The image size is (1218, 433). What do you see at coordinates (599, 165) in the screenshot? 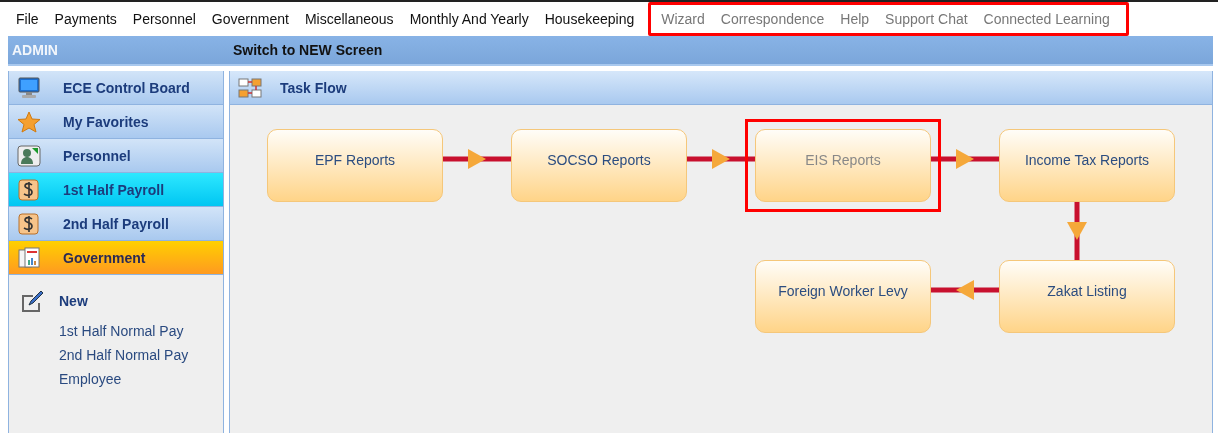
I see `flow-node: SOCSO Reports` at bounding box center [599, 165].